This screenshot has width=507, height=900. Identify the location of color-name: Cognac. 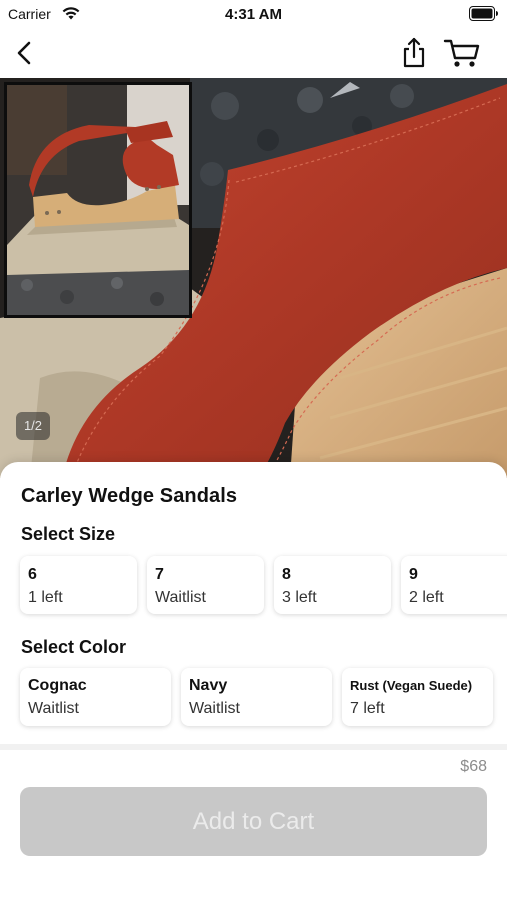
(57, 685).